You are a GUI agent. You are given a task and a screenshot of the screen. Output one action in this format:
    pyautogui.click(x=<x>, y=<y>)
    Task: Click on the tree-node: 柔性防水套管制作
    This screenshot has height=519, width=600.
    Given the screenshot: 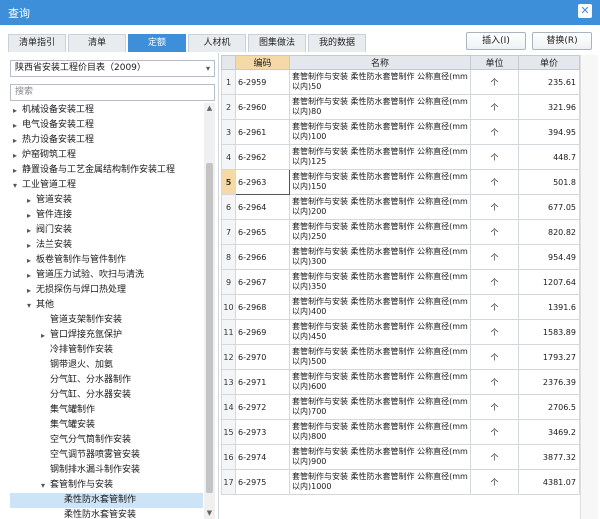 What is the action you would take?
    pyautogui.click(x=106, y=500)
    